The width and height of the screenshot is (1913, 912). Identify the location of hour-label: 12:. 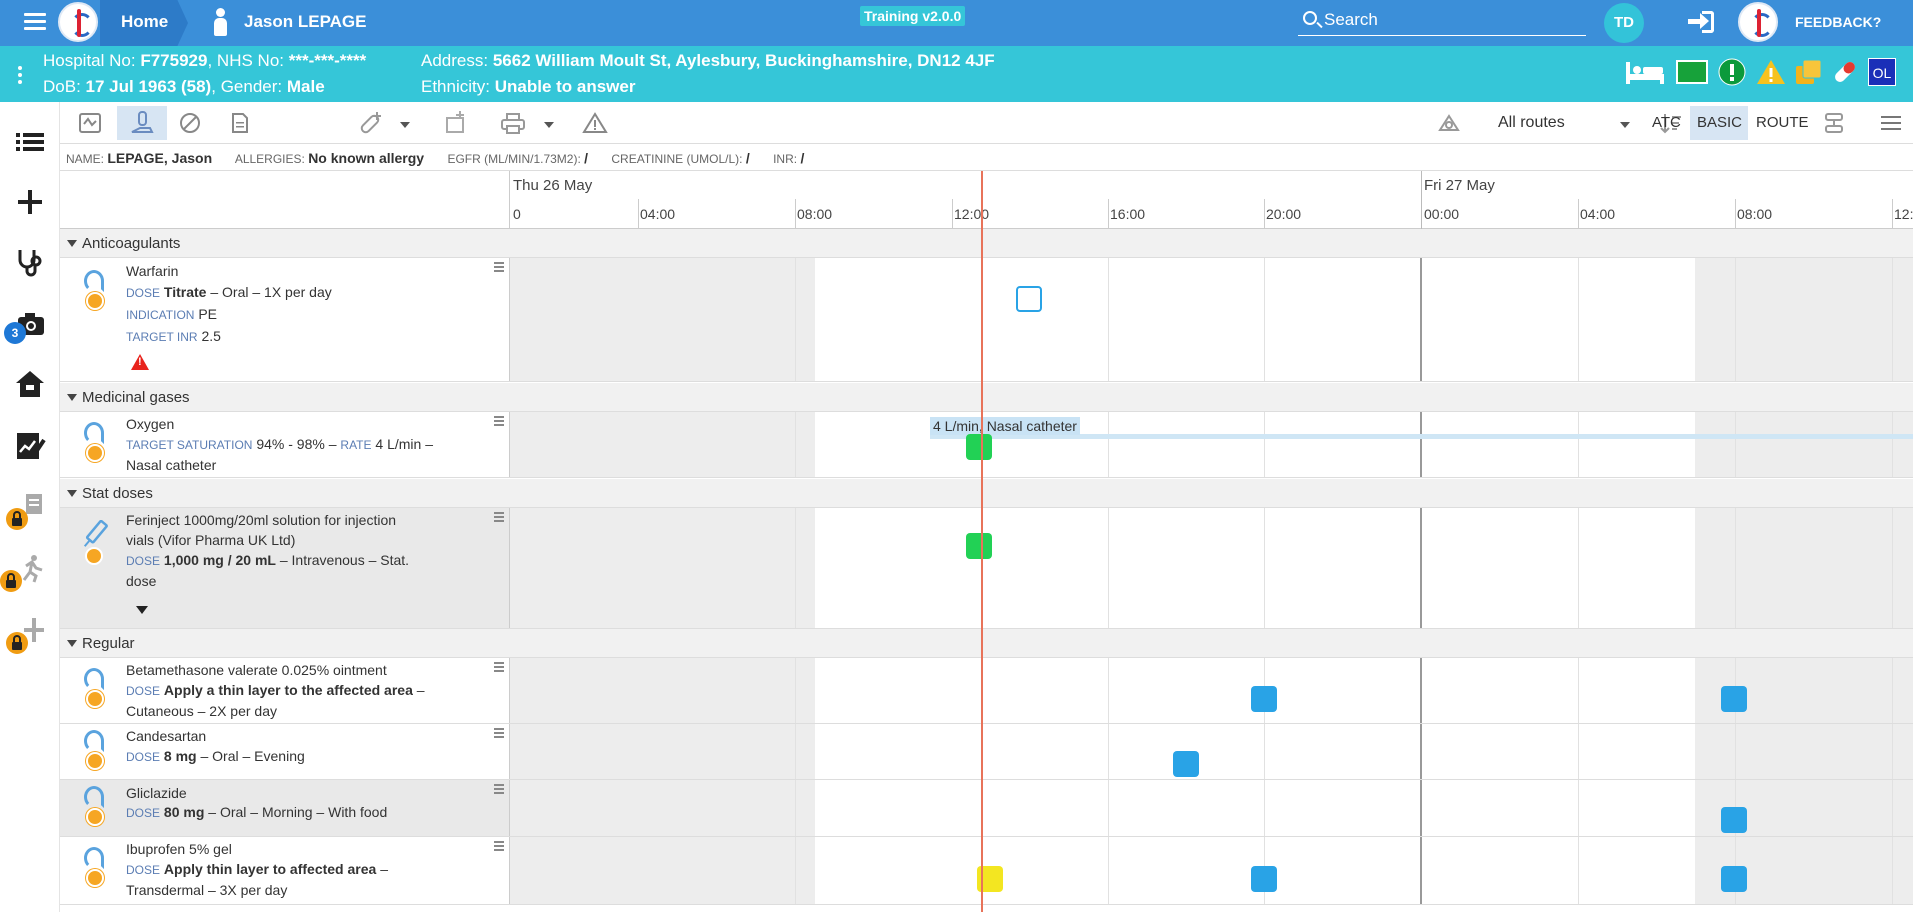
(1903, 214).